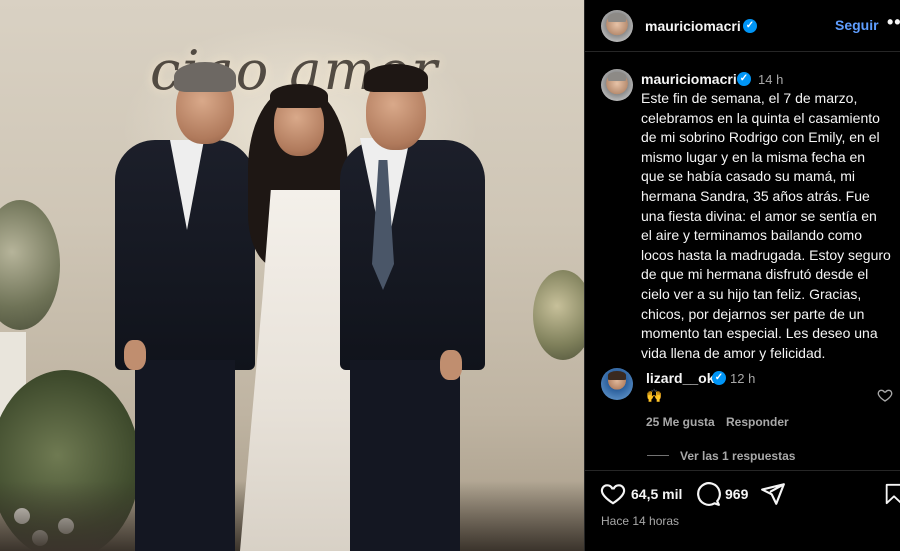 Image resolution: width=900 pixels, height=551 pixels. Describe the element at coordinates (558, 315) in the screenshot. I see `flower-arrangement-right` at that location.